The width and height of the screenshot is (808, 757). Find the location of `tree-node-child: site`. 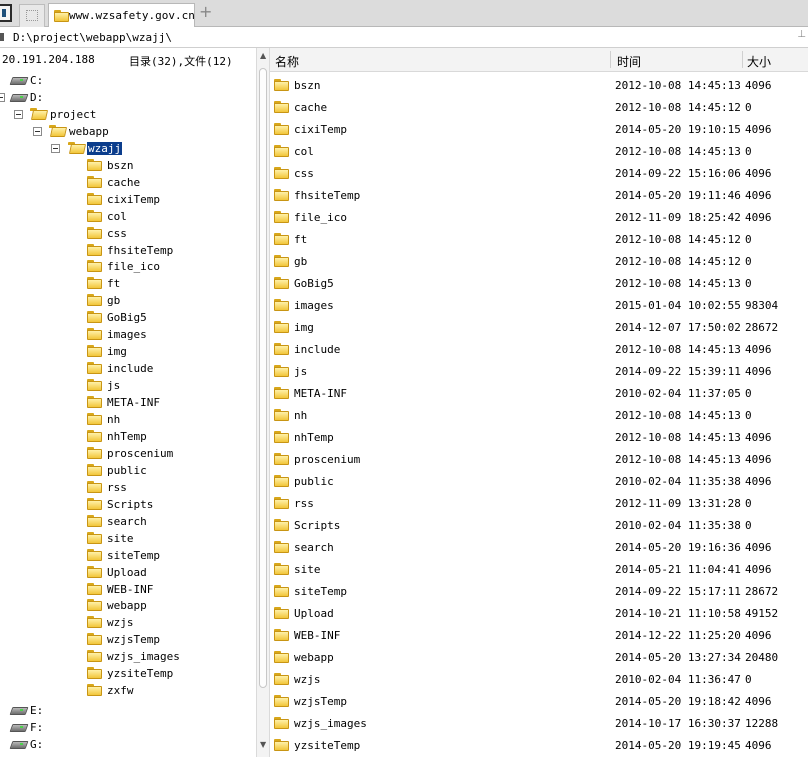

tree-node-child: site is located at coordinates (128, 538).